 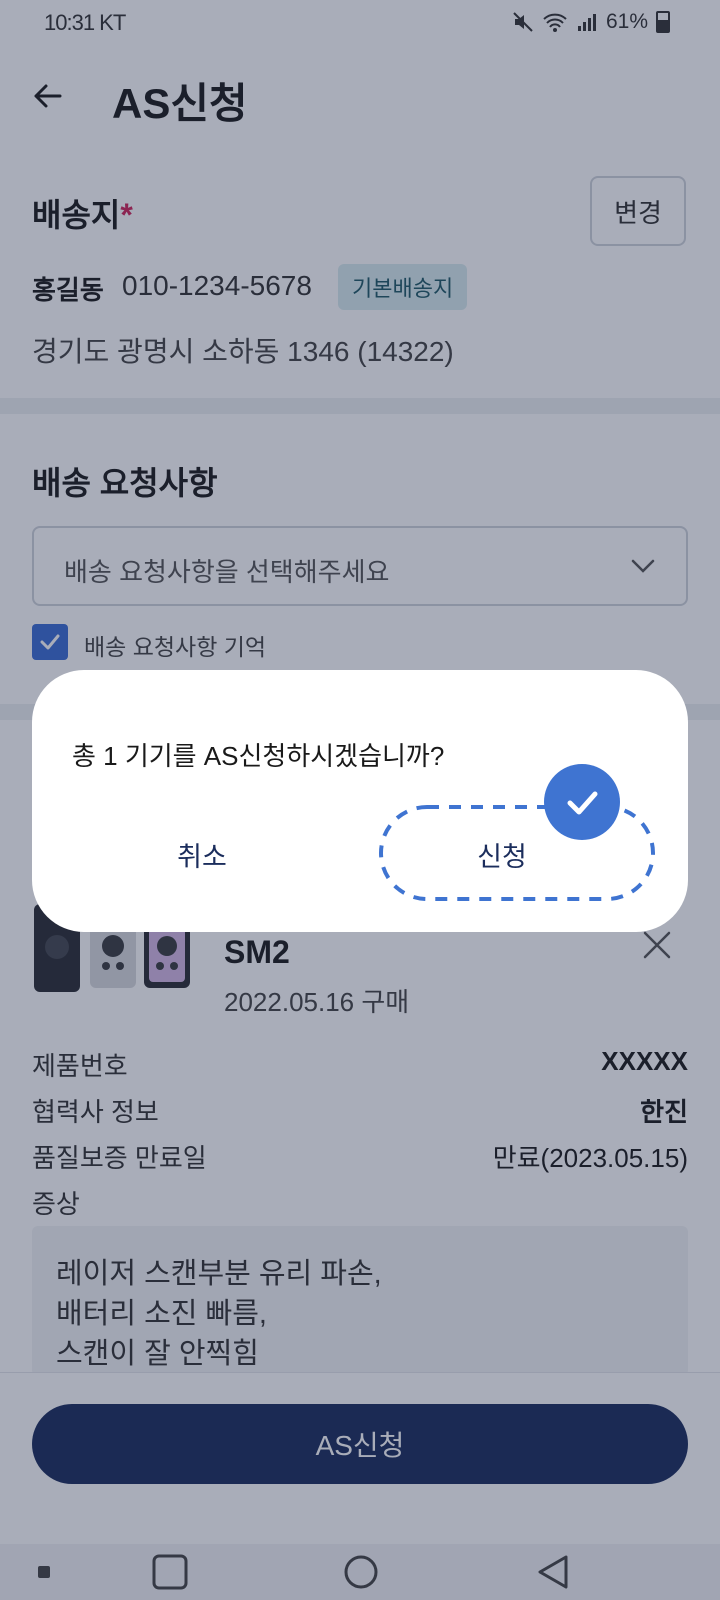 I want to click on dialog-cancel-button: 취소, so click(x=202, y=857).